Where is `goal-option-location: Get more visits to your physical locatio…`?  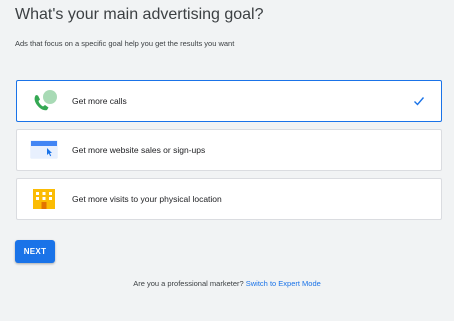 goal-option-location: Get more visits to your physical locatio… is located at coordinates (229, 199).